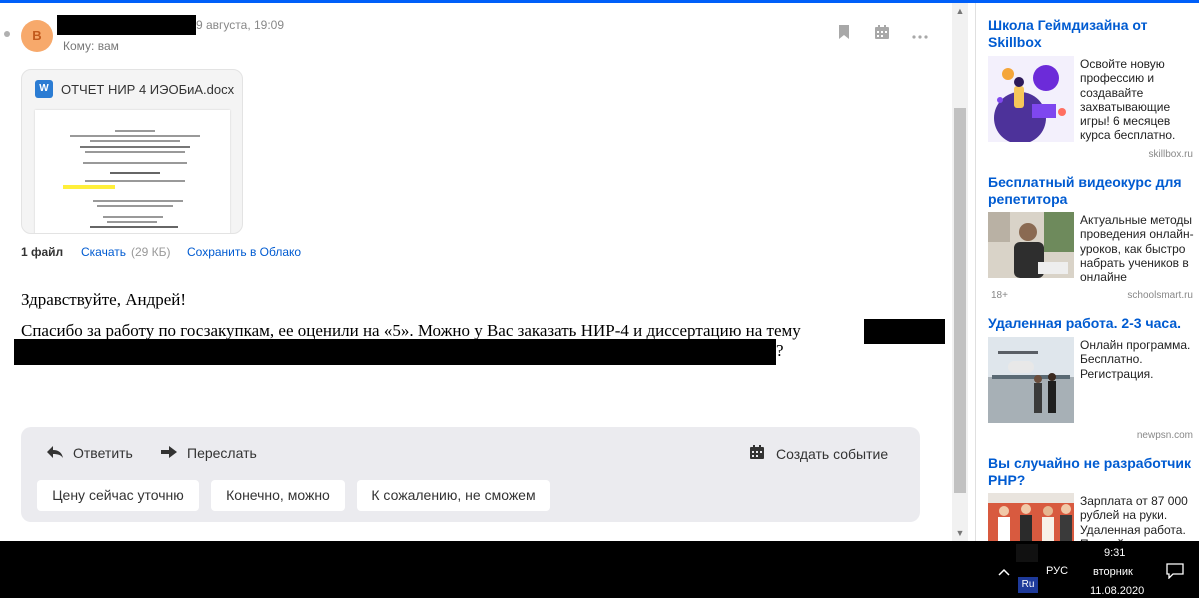  I want to click on language-indicator: РУС, so click(1057, 571).